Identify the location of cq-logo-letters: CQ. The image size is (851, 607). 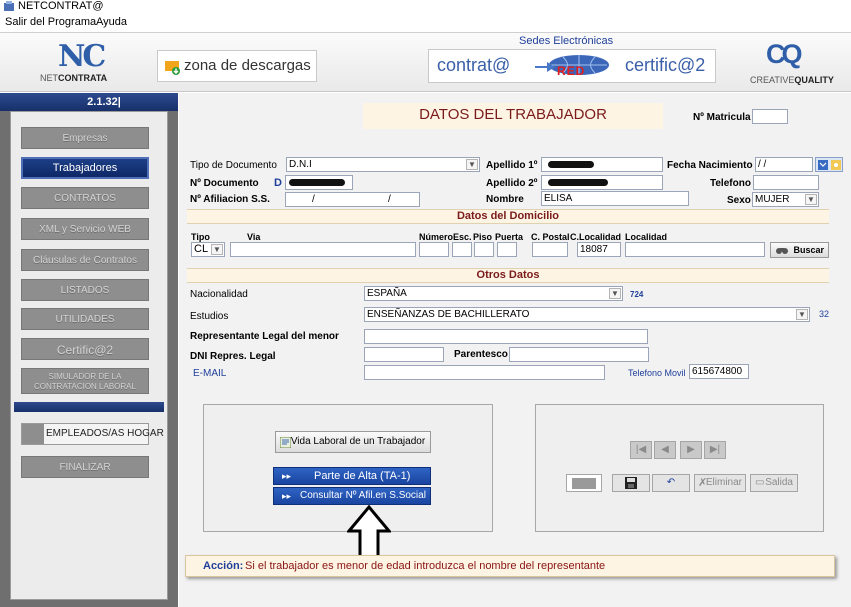
(784, 54).